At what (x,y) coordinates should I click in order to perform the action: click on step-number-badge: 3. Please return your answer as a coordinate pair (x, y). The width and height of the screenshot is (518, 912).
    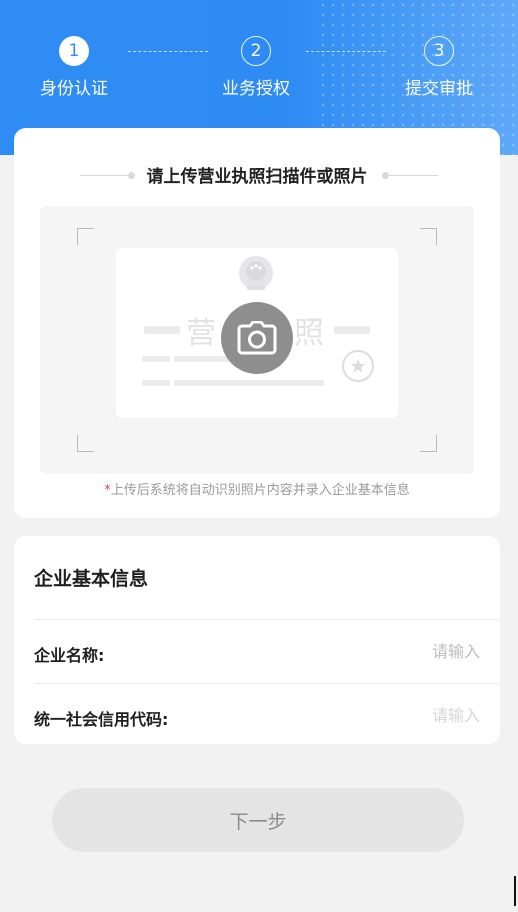
    Looking at the image, I should click on (439, 51).